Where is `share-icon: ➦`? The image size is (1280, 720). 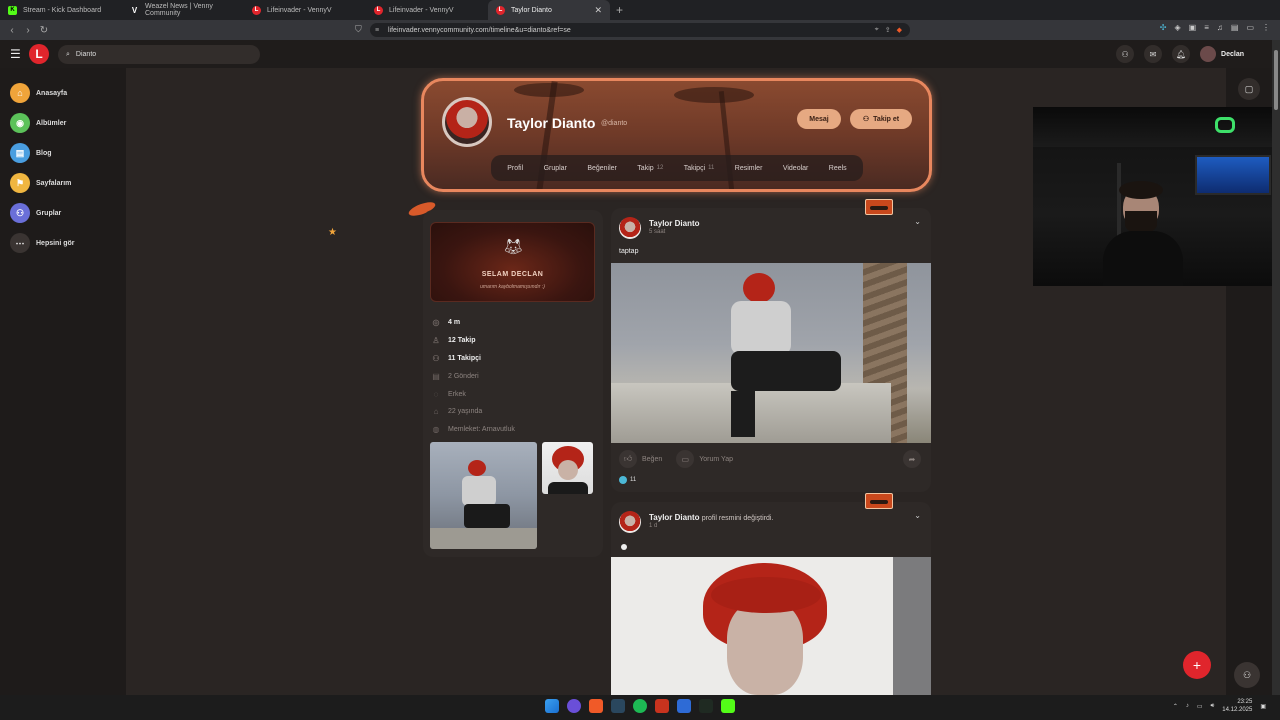
share-icon: ➦ is located at coordinates (912, 459).